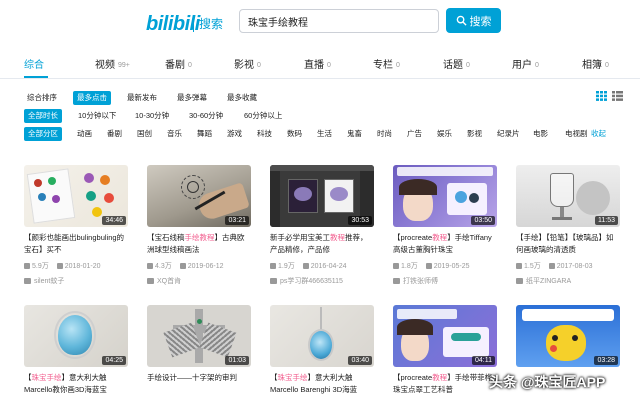 Image resolution: width=640 pixels, height=401 pixels. Describe the element at coordinates (199, 244) in the screenshot. I see `video-title: 【宝石线稿手绘教程】古典欧洲球型线稿画法` at that location.